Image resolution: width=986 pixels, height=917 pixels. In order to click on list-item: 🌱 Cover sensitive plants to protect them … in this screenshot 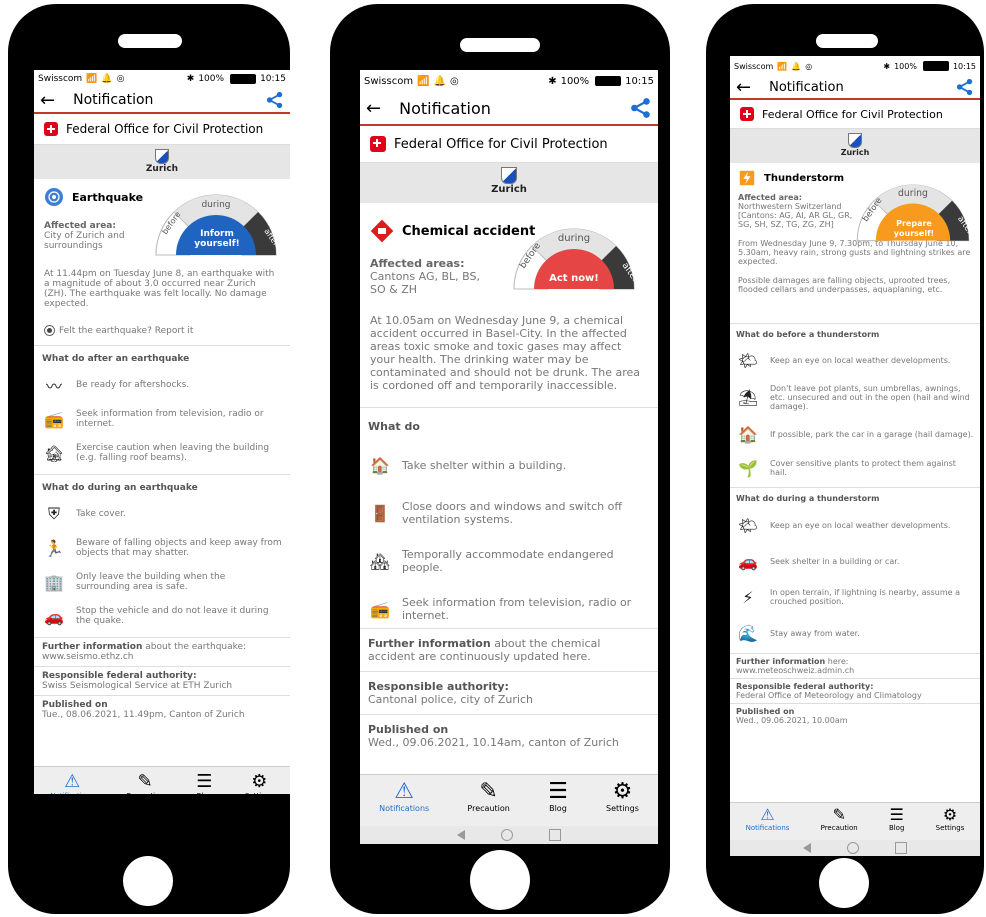, I will do `click(855, 468)`.